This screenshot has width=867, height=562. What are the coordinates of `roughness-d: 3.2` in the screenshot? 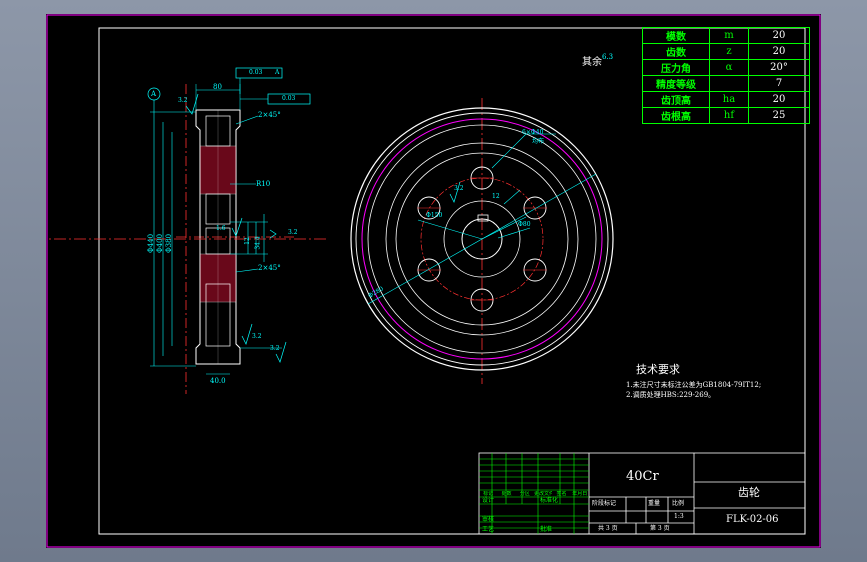 It's located at (275, 348).